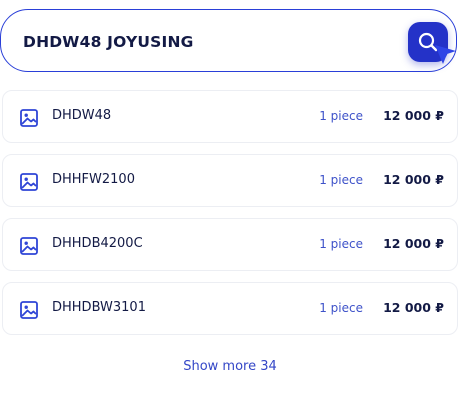 The height and width of the screenshot is (400, 460). I want to click on search-input, so click(203, 42).